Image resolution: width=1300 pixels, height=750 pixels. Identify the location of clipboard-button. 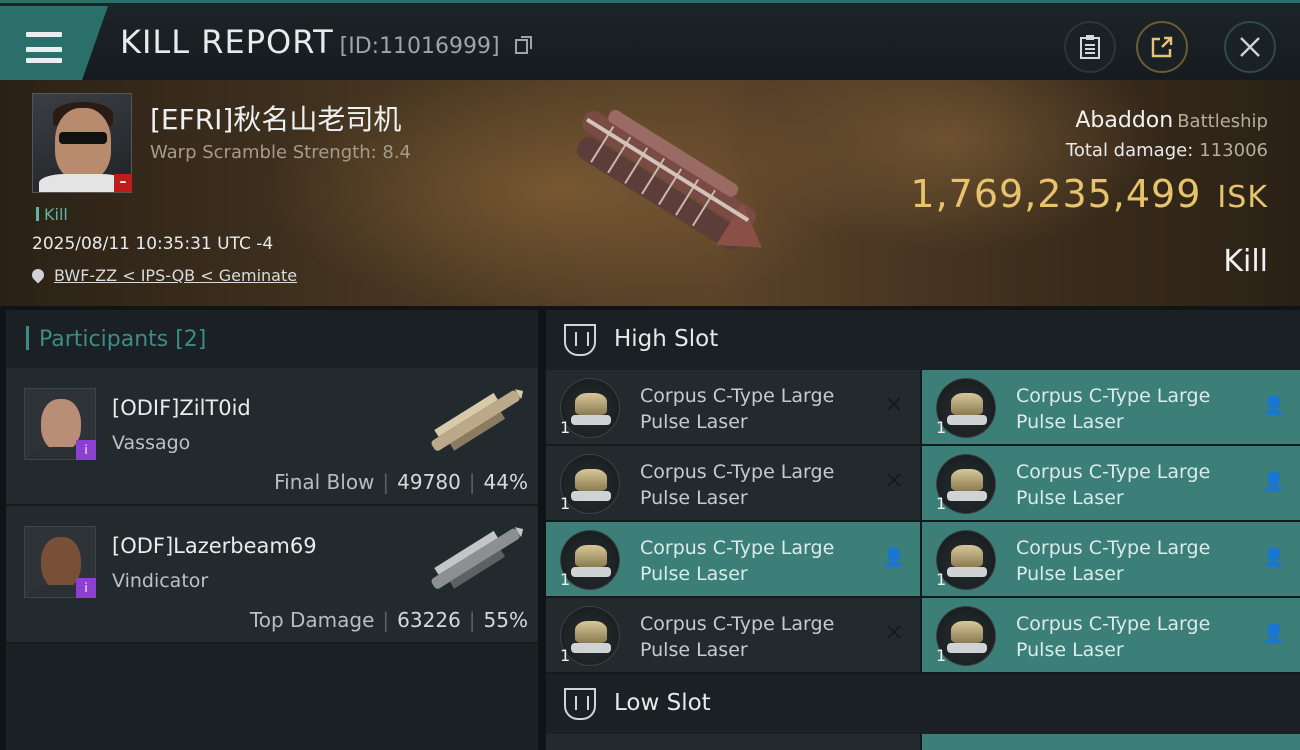
(1090, 47).